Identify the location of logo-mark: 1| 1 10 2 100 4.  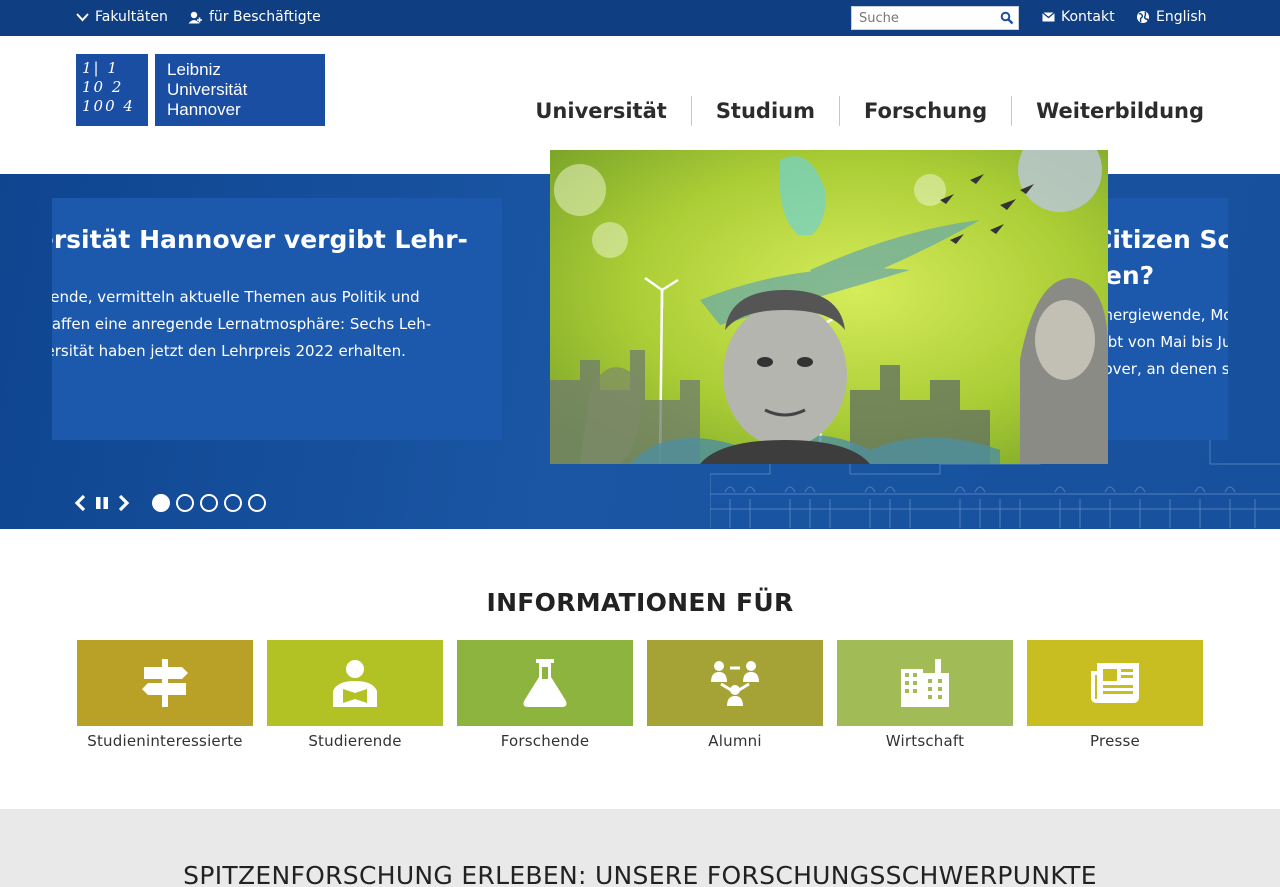
(112, 90).